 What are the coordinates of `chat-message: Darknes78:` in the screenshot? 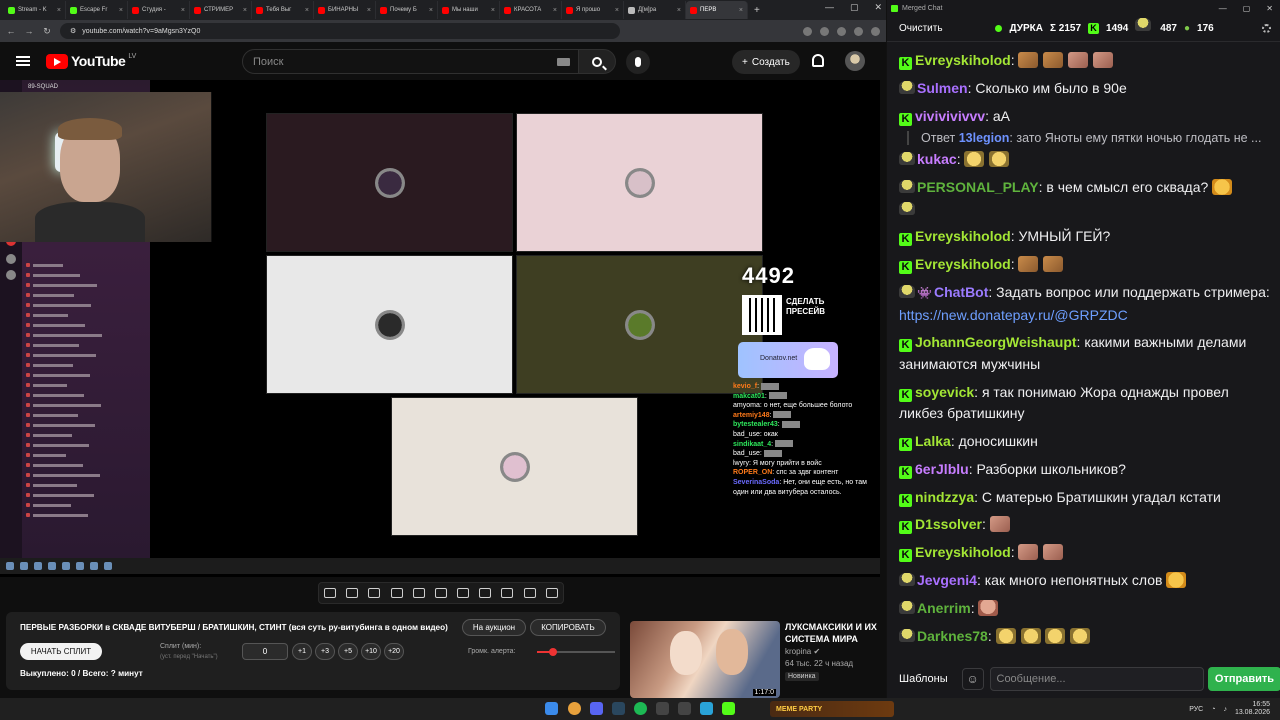 It's located at (1085, 637).